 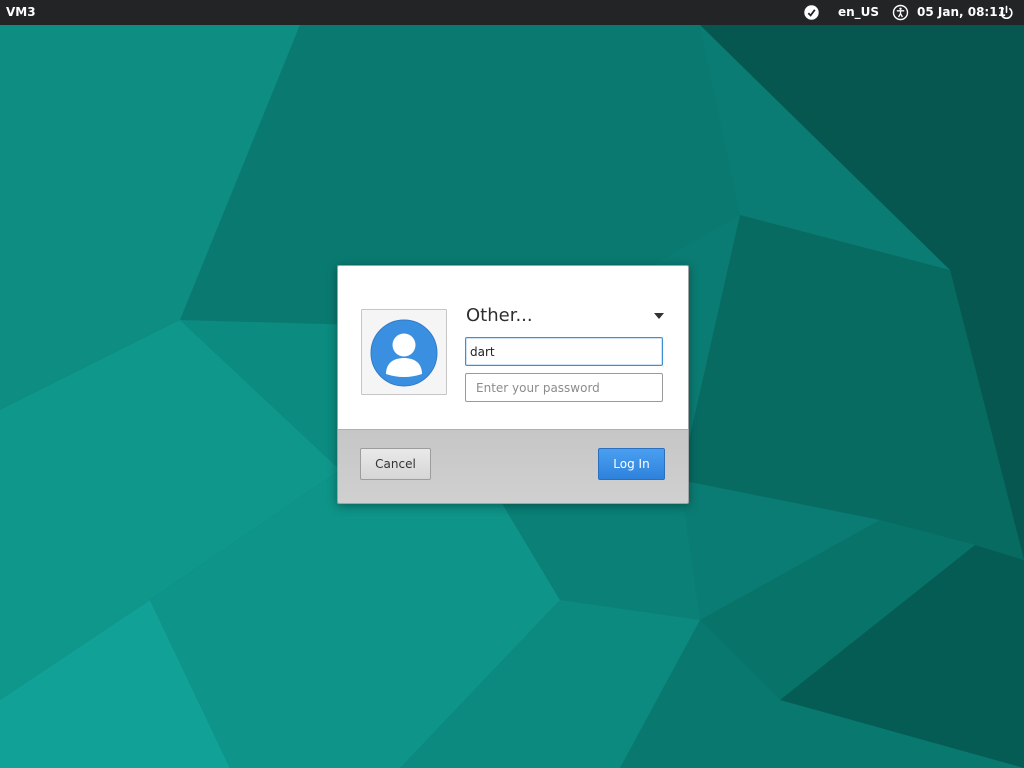 I want to click on username-input, so click(x=564, y=351).